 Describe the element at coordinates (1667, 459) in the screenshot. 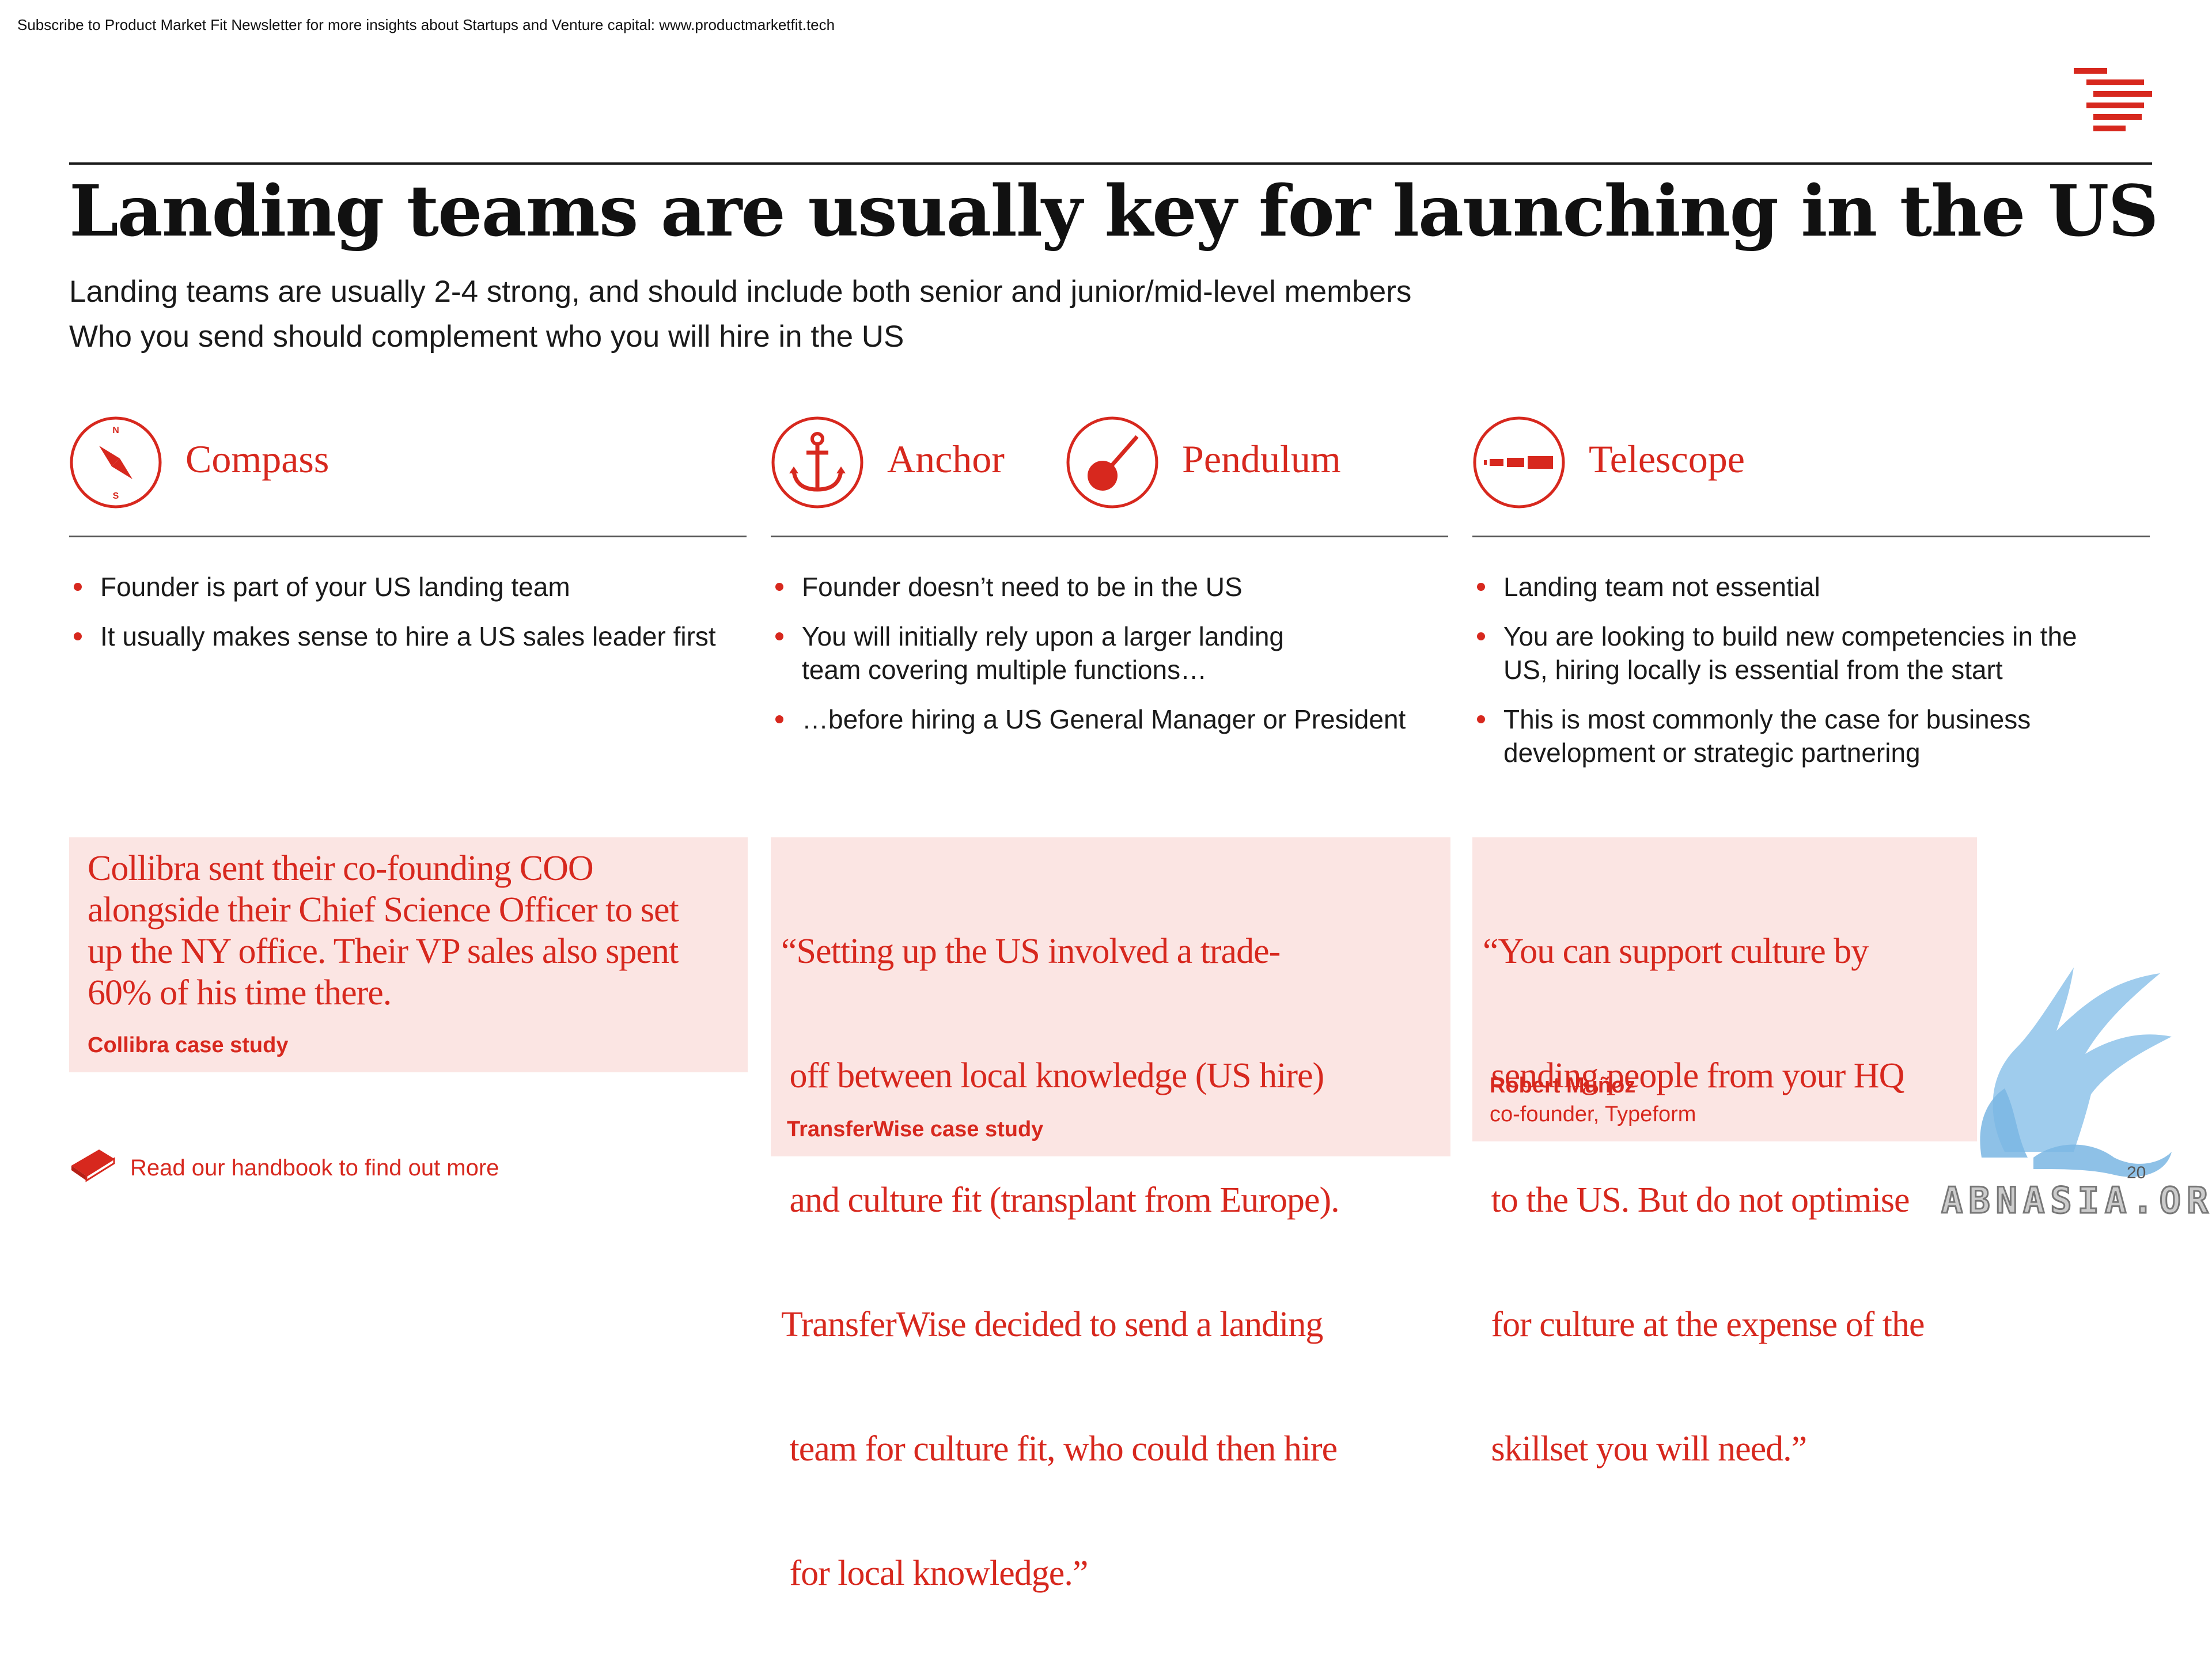

I see `telescope-heading: Telescope` at that location.